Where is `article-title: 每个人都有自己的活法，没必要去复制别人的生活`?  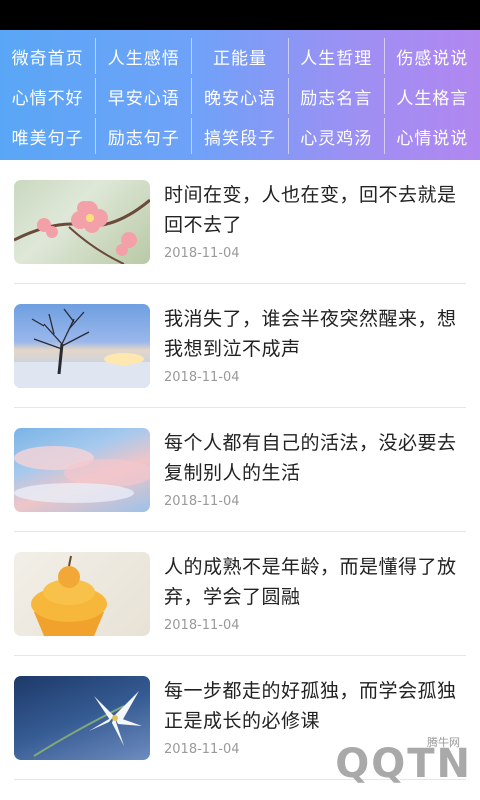 article-title: 每个人都有自己的活法，没必要去复制别人的生活 is located at coordinates (315, 458).